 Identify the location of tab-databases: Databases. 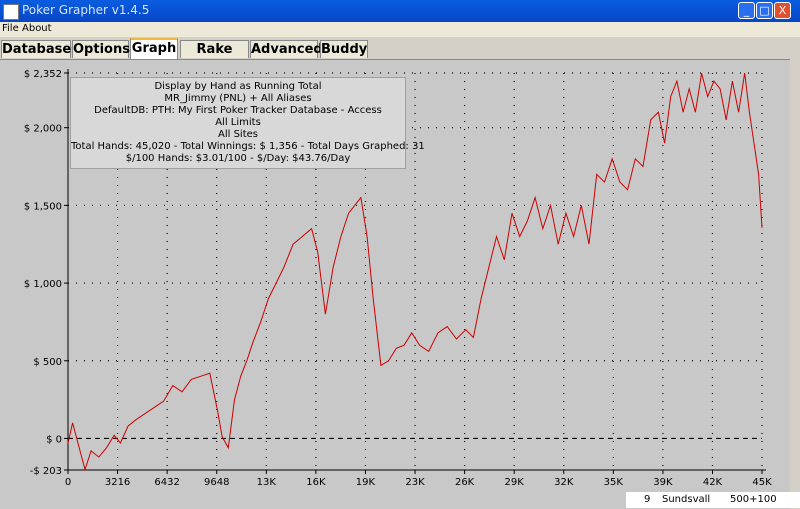
(40, 49).